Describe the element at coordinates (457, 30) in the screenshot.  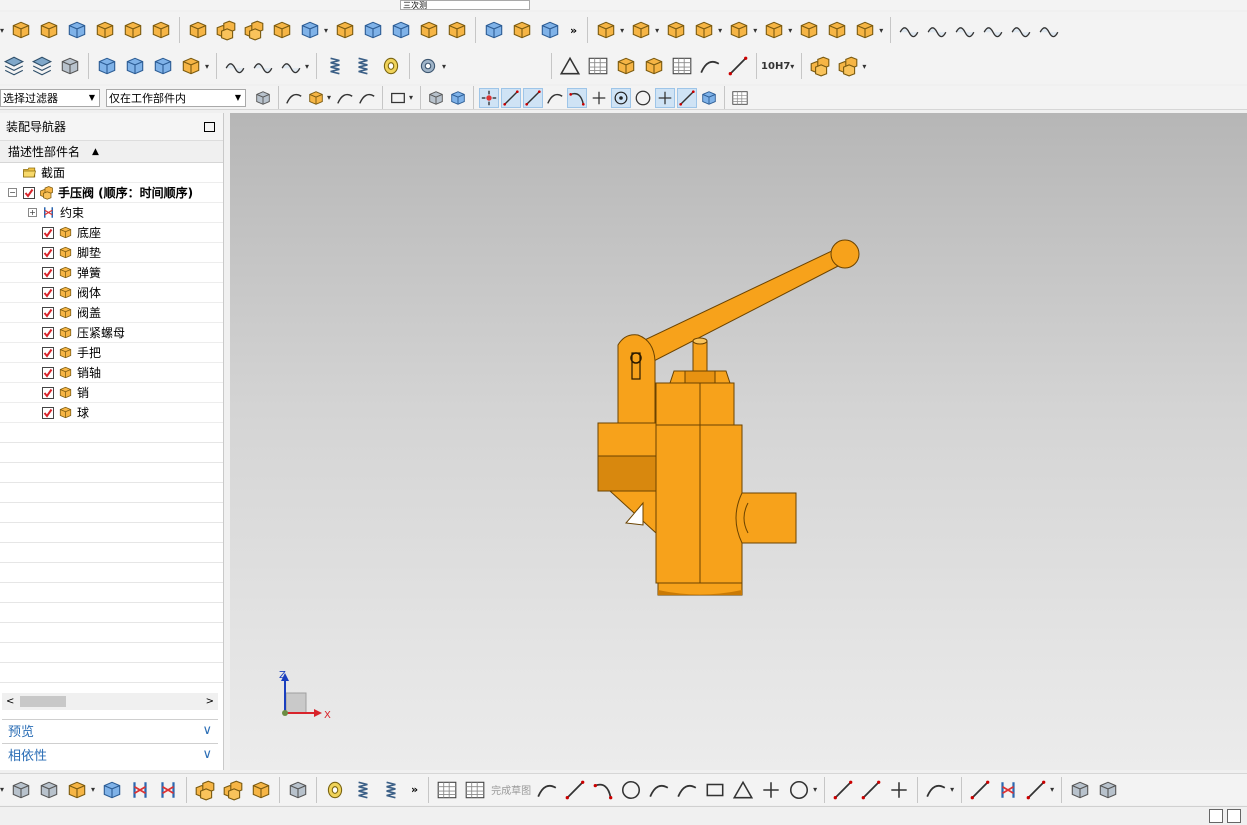
I see `trim-body-icon` at that location.